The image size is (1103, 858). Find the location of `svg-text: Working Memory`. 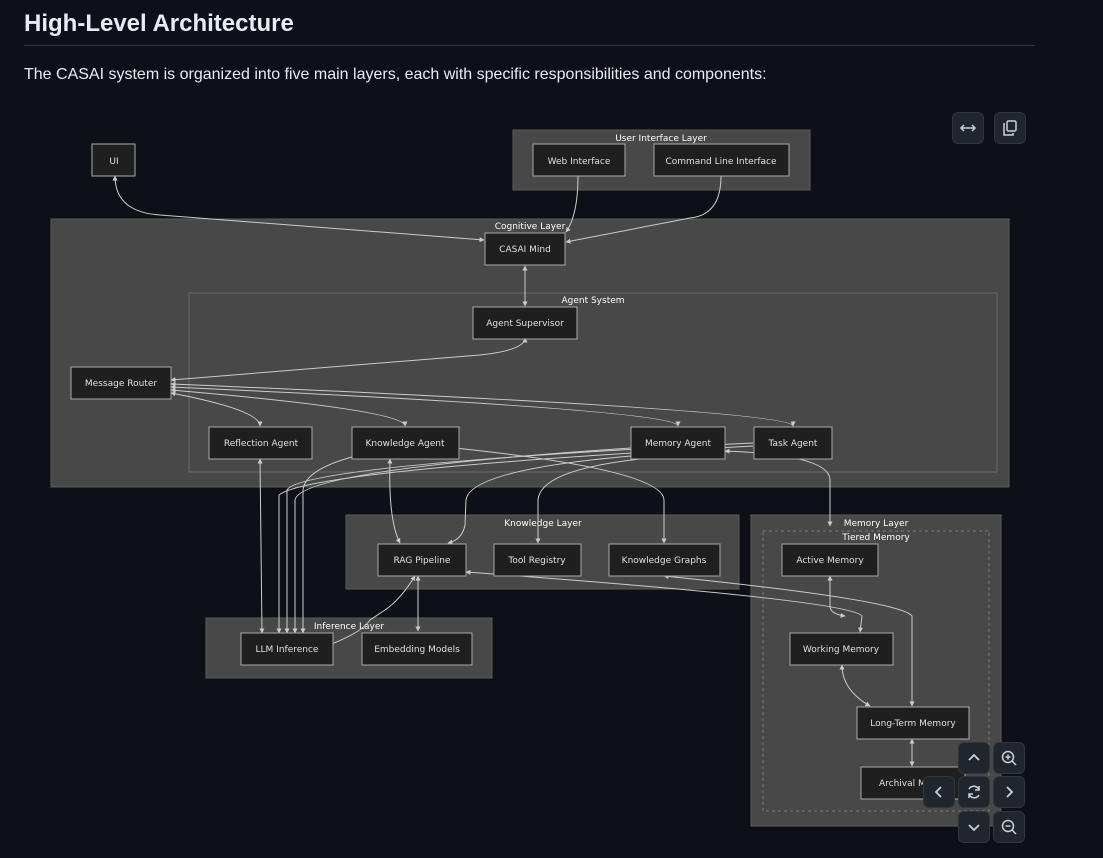

svg-text: Working Memory is located at coordinates (841, 650).